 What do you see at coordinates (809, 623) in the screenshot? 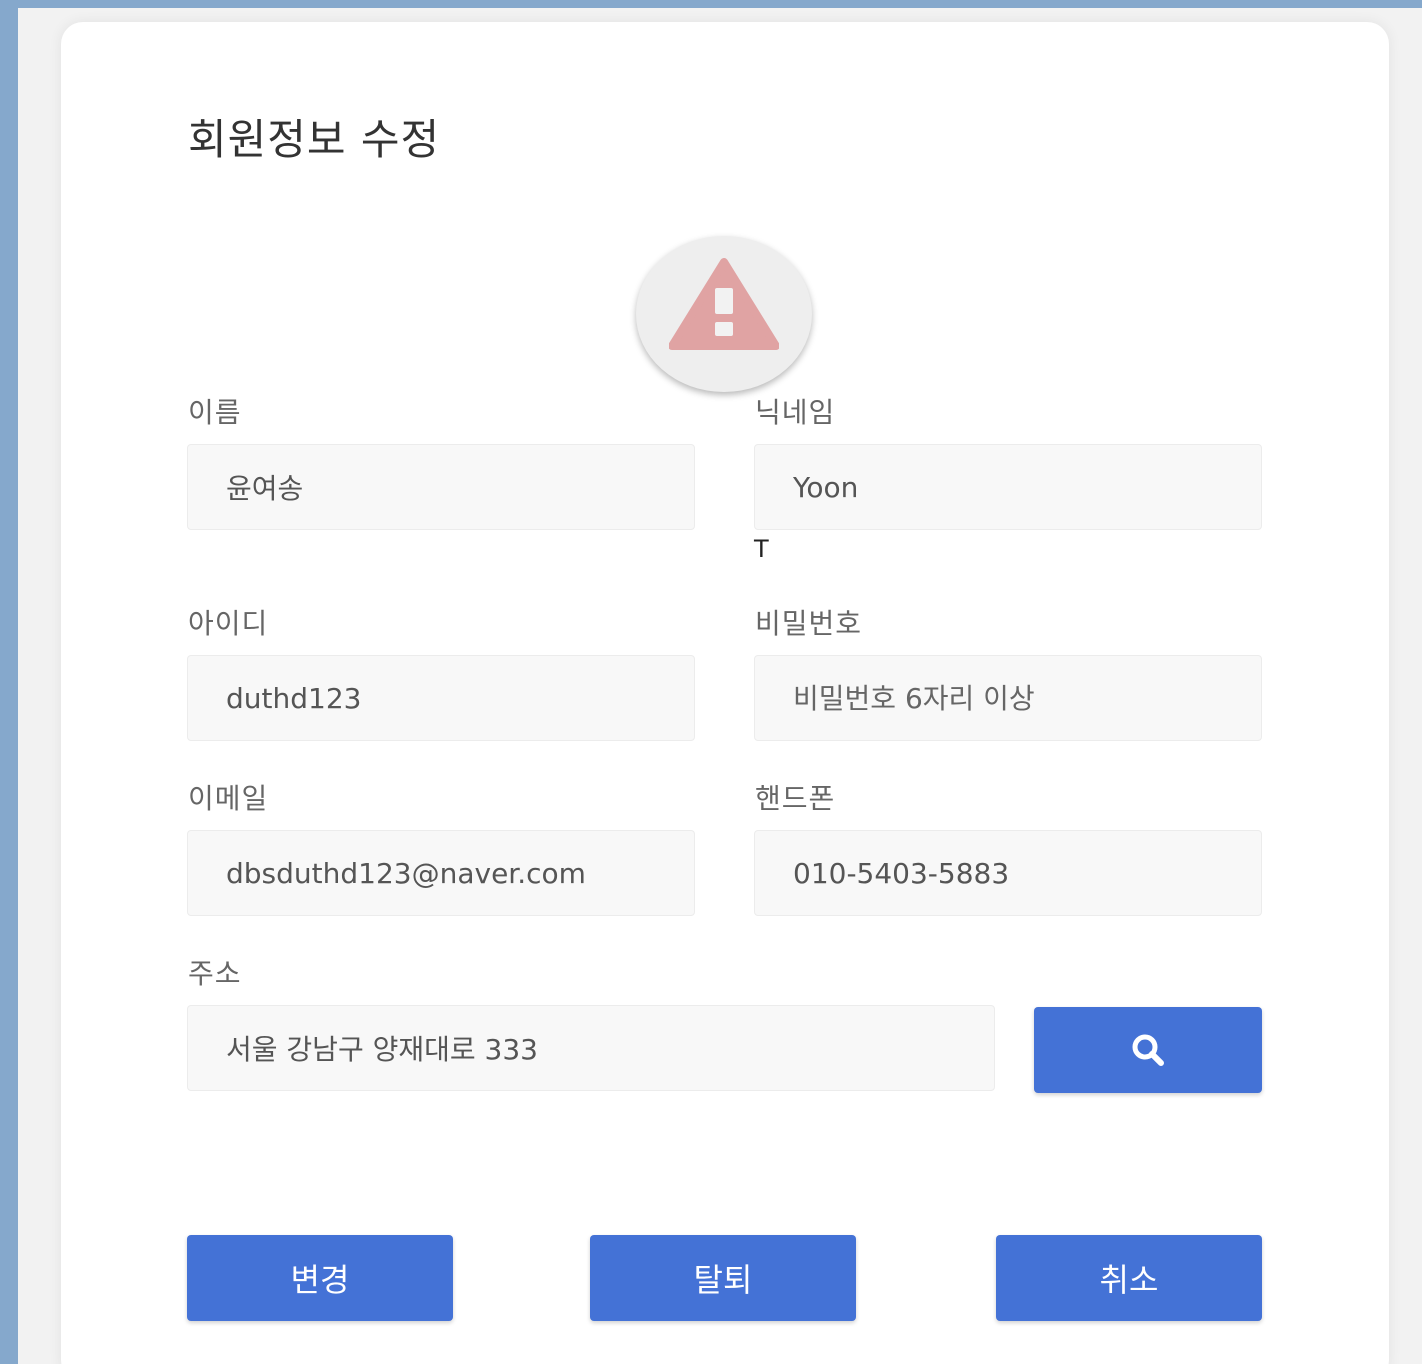
I see `password-label: 비밀번호` at bounding box center [809, 623].